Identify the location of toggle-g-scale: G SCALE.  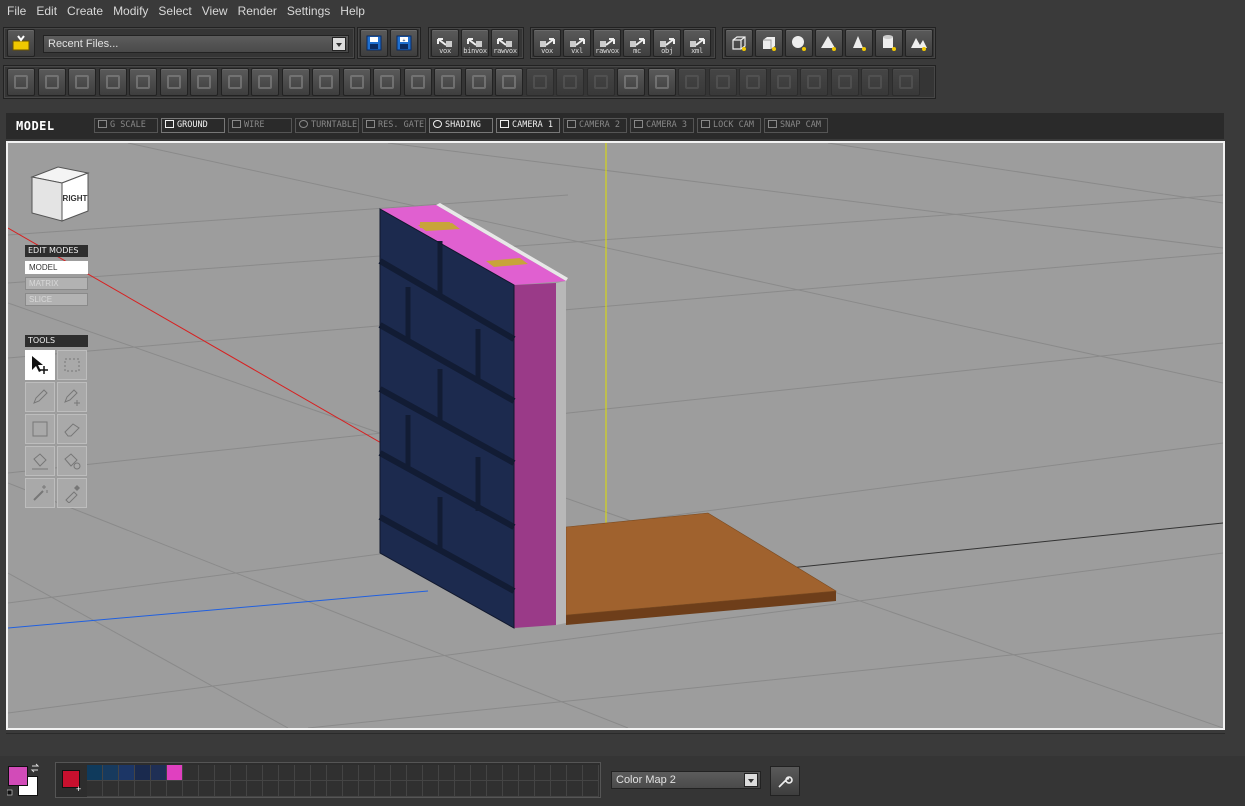
(126, 125).